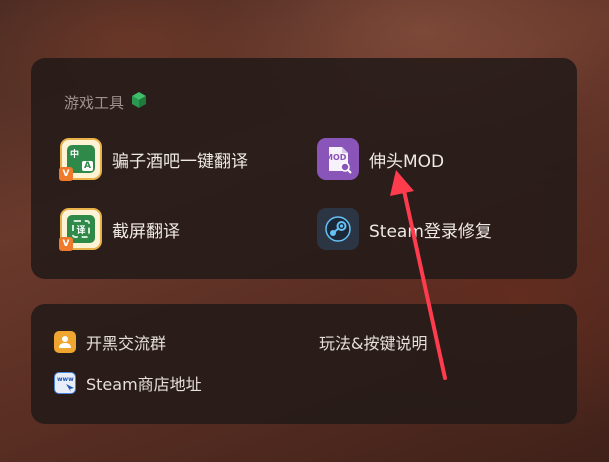  I want to click on tool-label: 截屏翻译, so click(146, 231).